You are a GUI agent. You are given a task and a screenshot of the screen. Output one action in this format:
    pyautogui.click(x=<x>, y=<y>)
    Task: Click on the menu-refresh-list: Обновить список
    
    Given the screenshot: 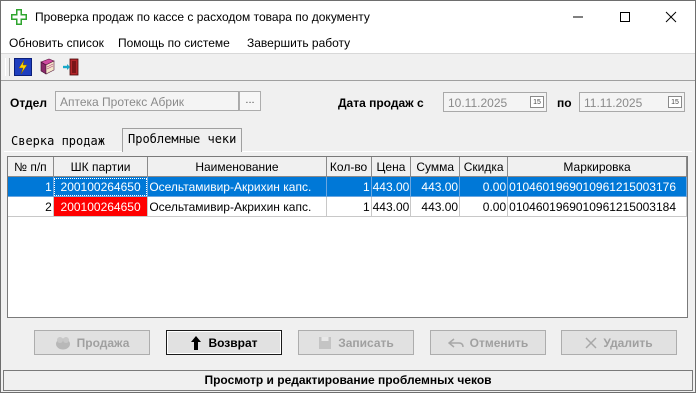 What is the action you would take?
    pyautogui.click(x=56, y=43)
    